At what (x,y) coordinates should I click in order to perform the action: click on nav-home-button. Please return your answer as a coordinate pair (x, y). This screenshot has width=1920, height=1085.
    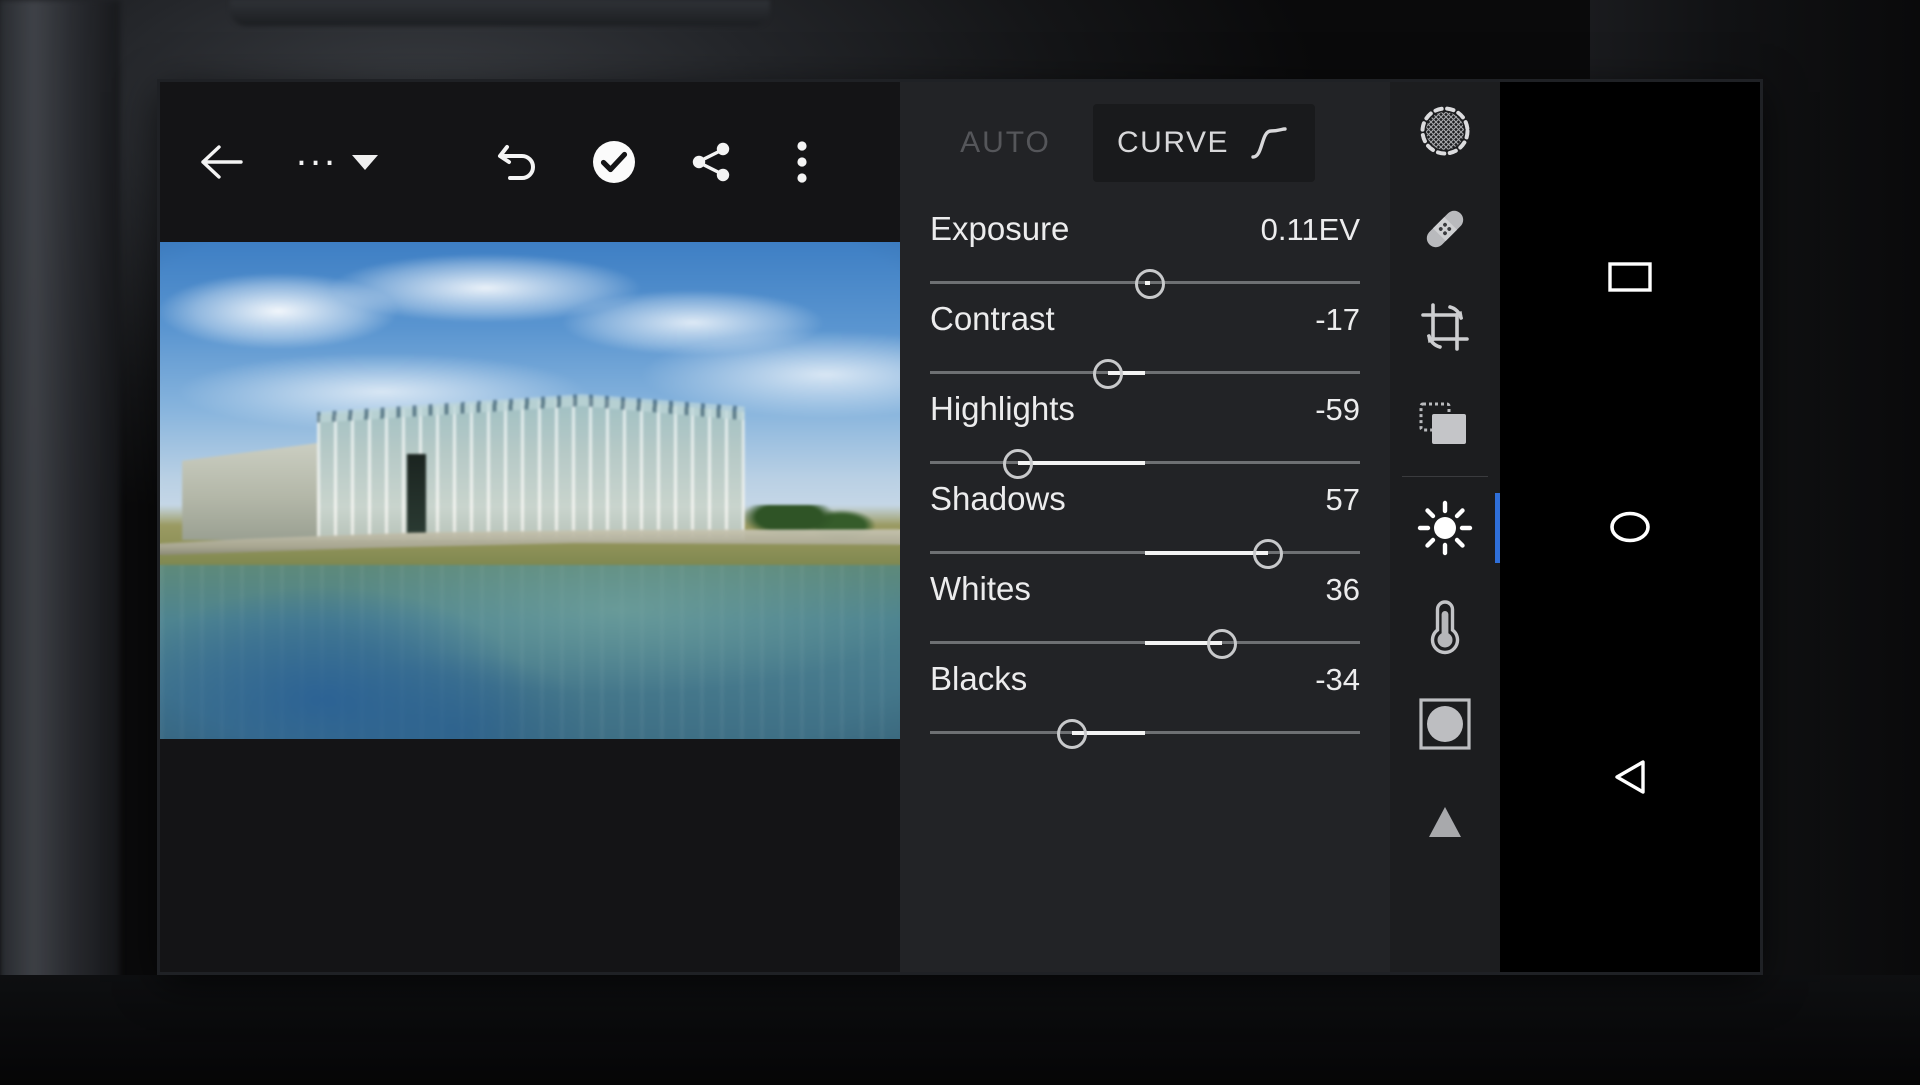
    Looking at the image, I should click on (1630, 527).